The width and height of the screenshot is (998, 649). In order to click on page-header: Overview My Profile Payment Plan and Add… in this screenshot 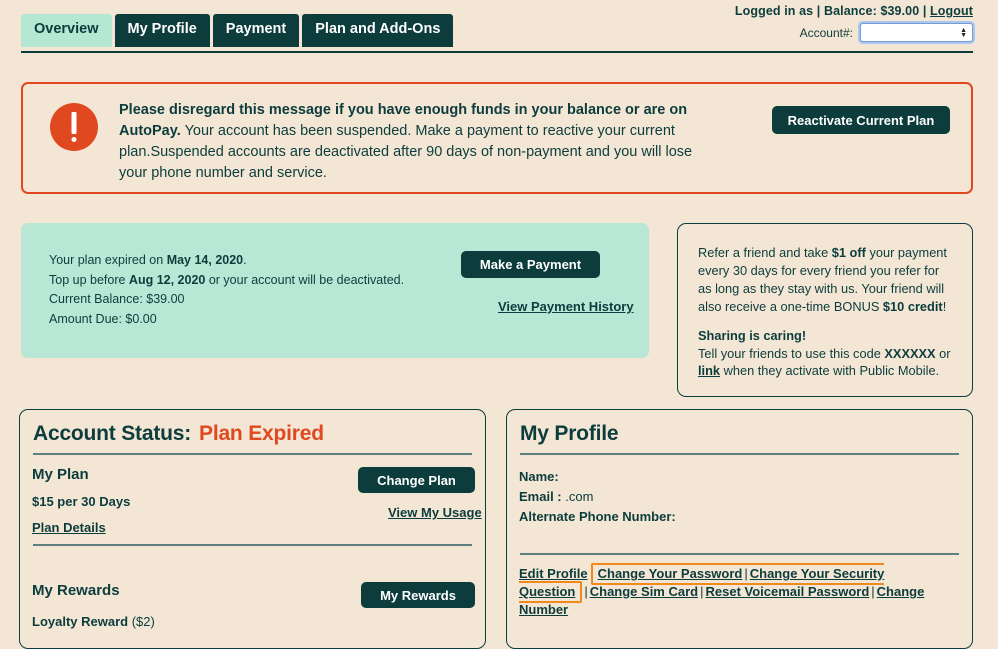, I will do `click(499, 26)`.